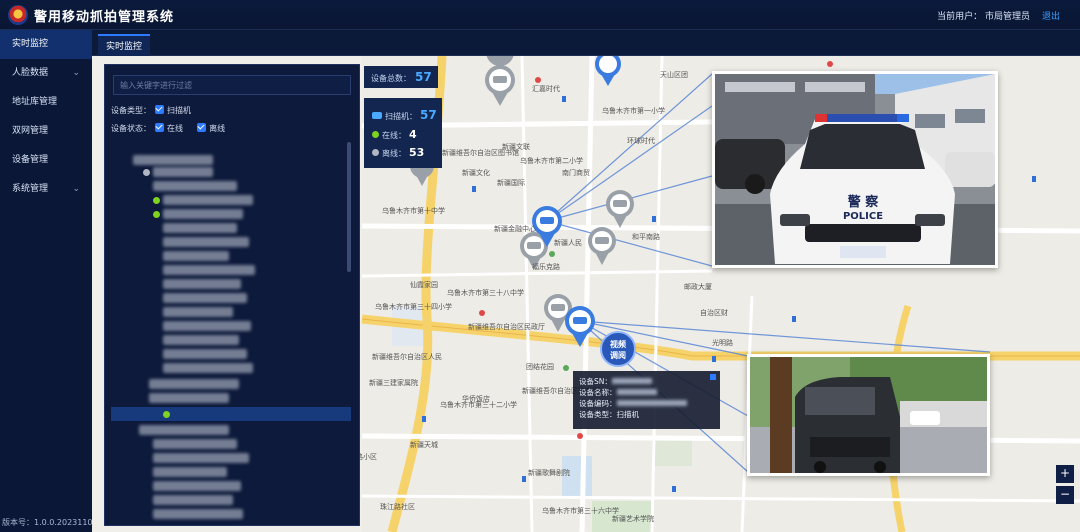 This screenshot has width=1080, height=532. I want to click on video-playback-badge: 视频 调阅, so click(618, 349).